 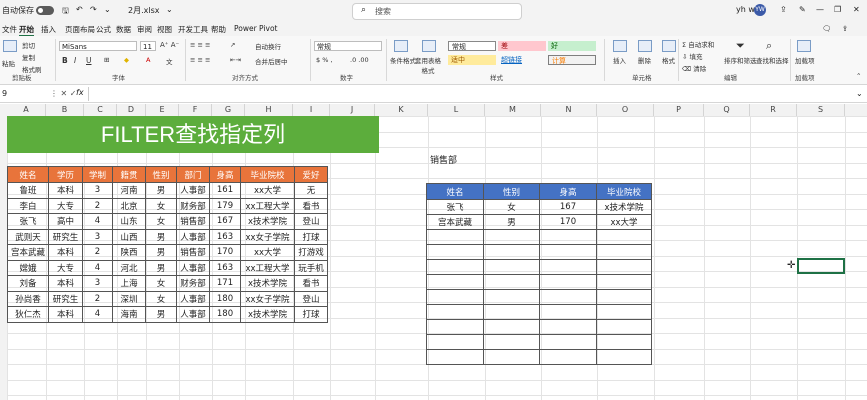 I want to click on menu-formulas: 公式, so click(x=103, y=29).